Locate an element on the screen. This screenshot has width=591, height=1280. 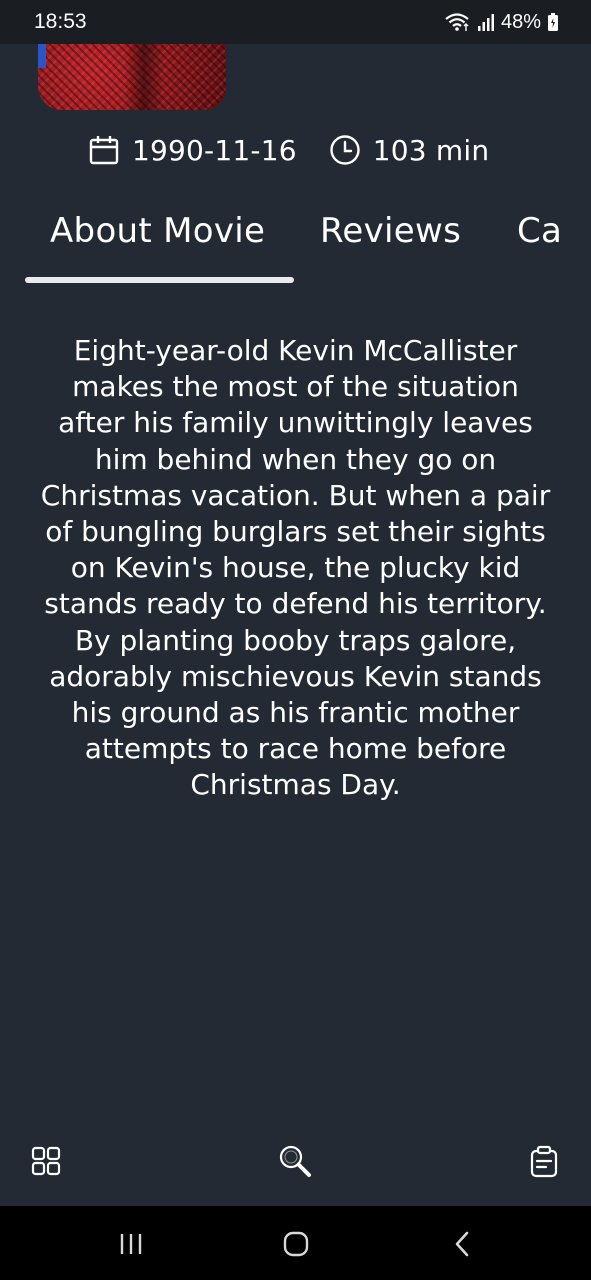
tab-cast: Ca is located at coordinates (539, 231).